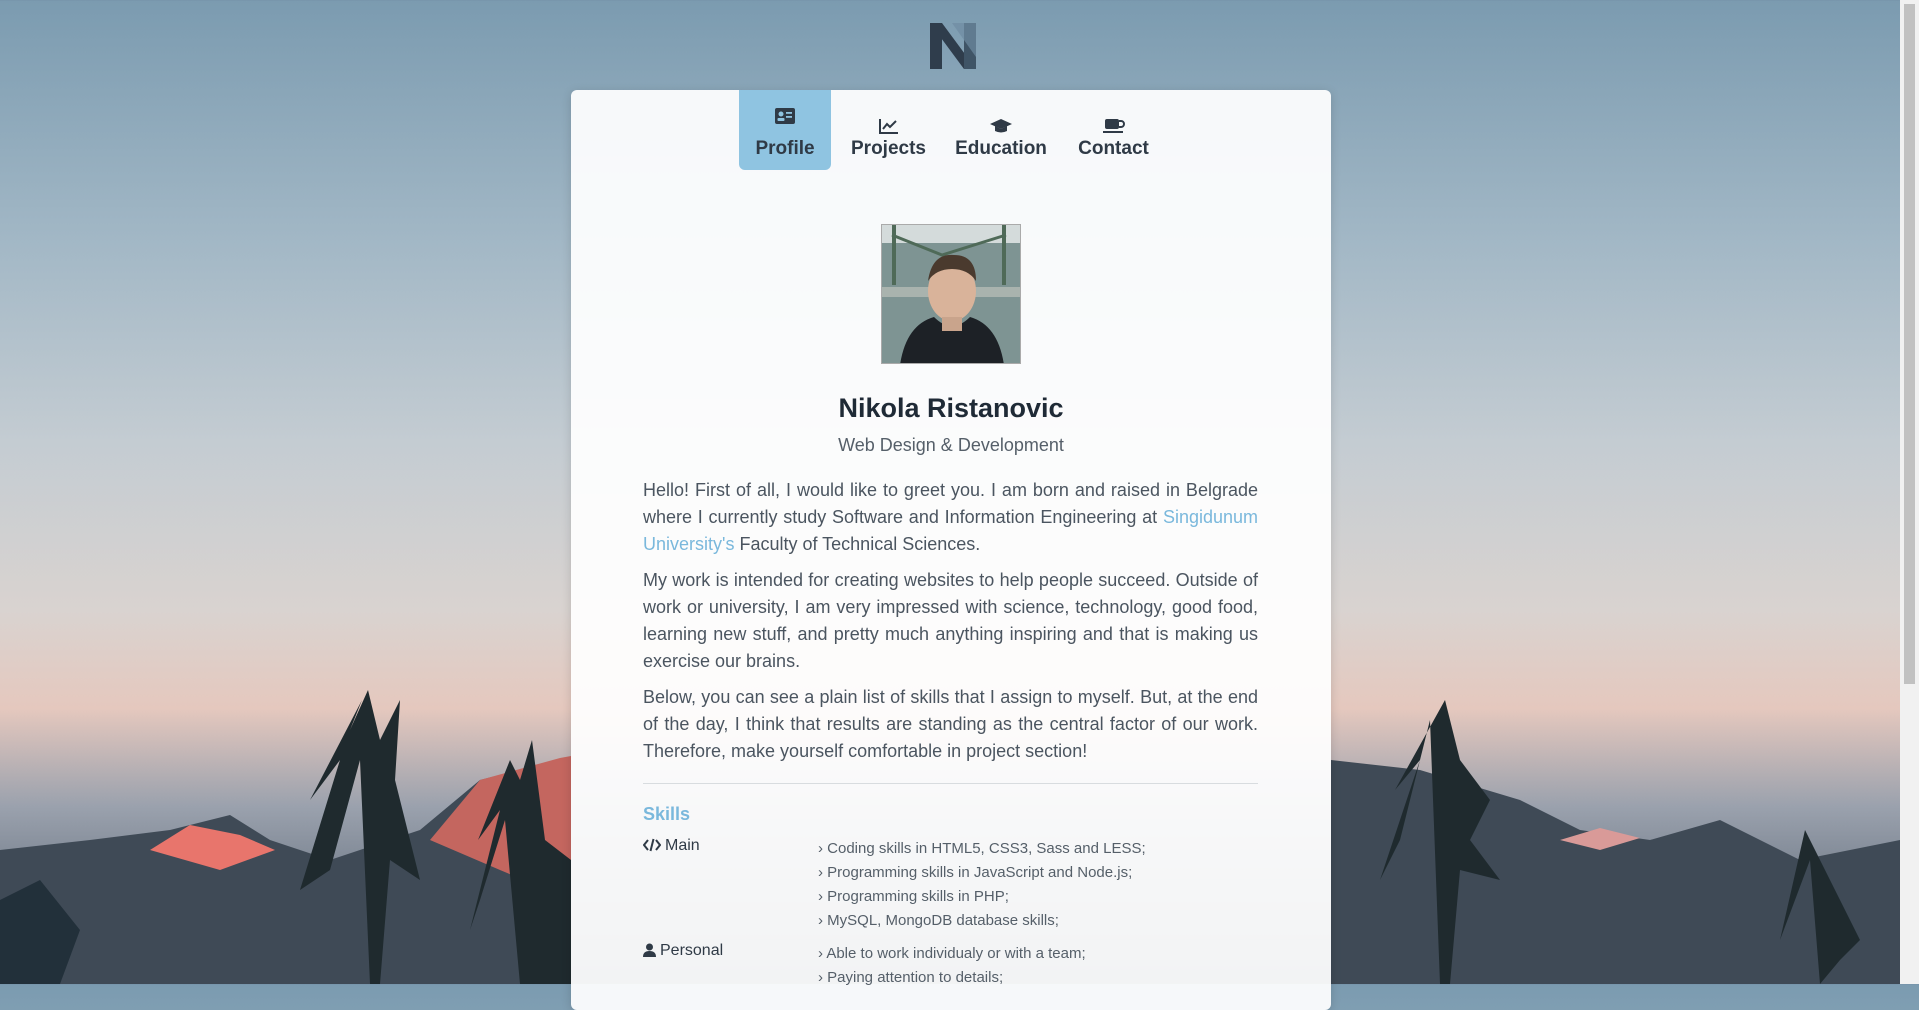 This screenshot has height=1010, width=1919. I want to click on main-nav: Profile Projects Education Contact, so click(951, 131).